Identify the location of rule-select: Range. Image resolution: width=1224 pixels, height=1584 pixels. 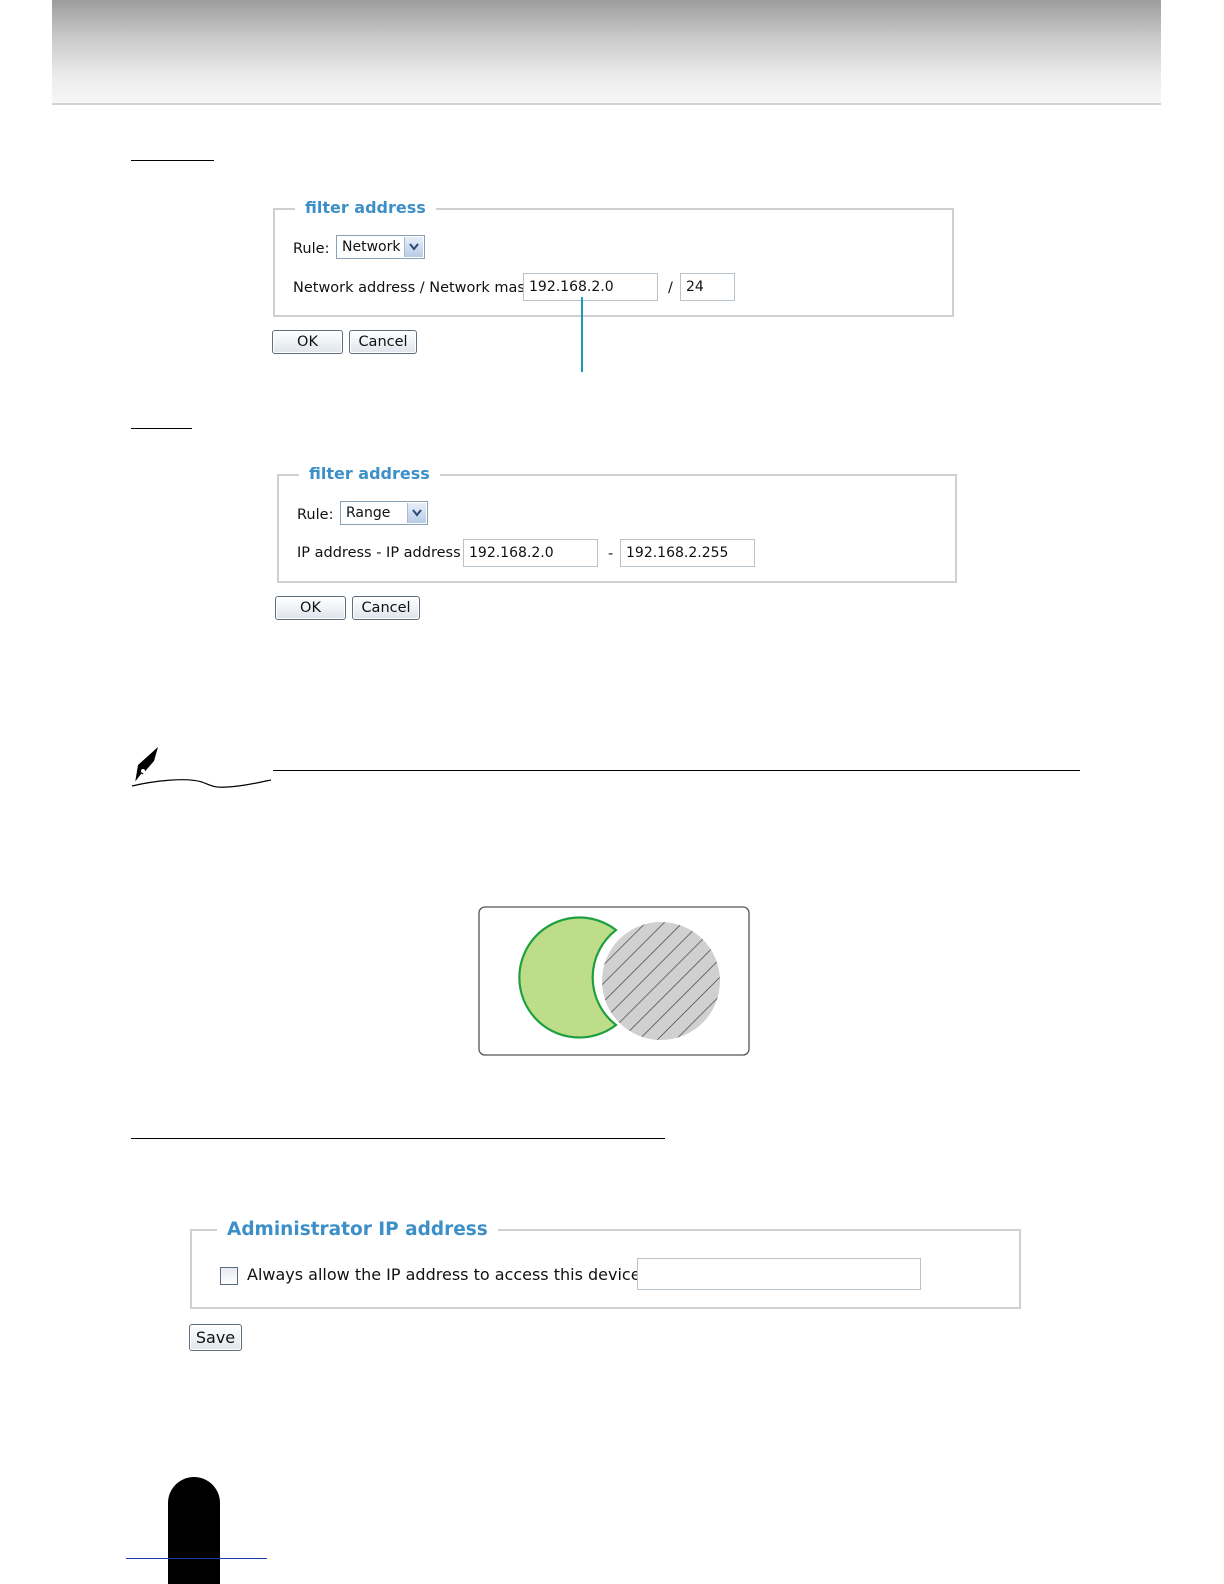
(384, 513).